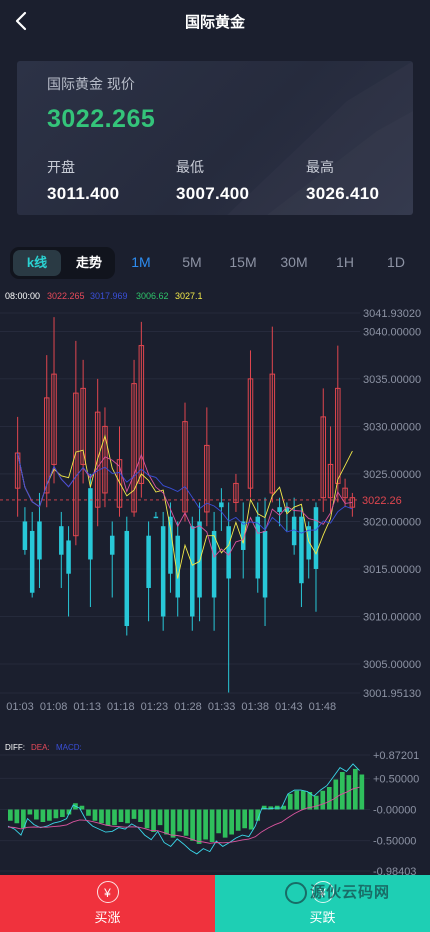 The height and width of the screenshot is (932, 430). Describe the element at coordinates (396, 262) in the screenshot. I see `period-tab-1d: 1D` at that location.